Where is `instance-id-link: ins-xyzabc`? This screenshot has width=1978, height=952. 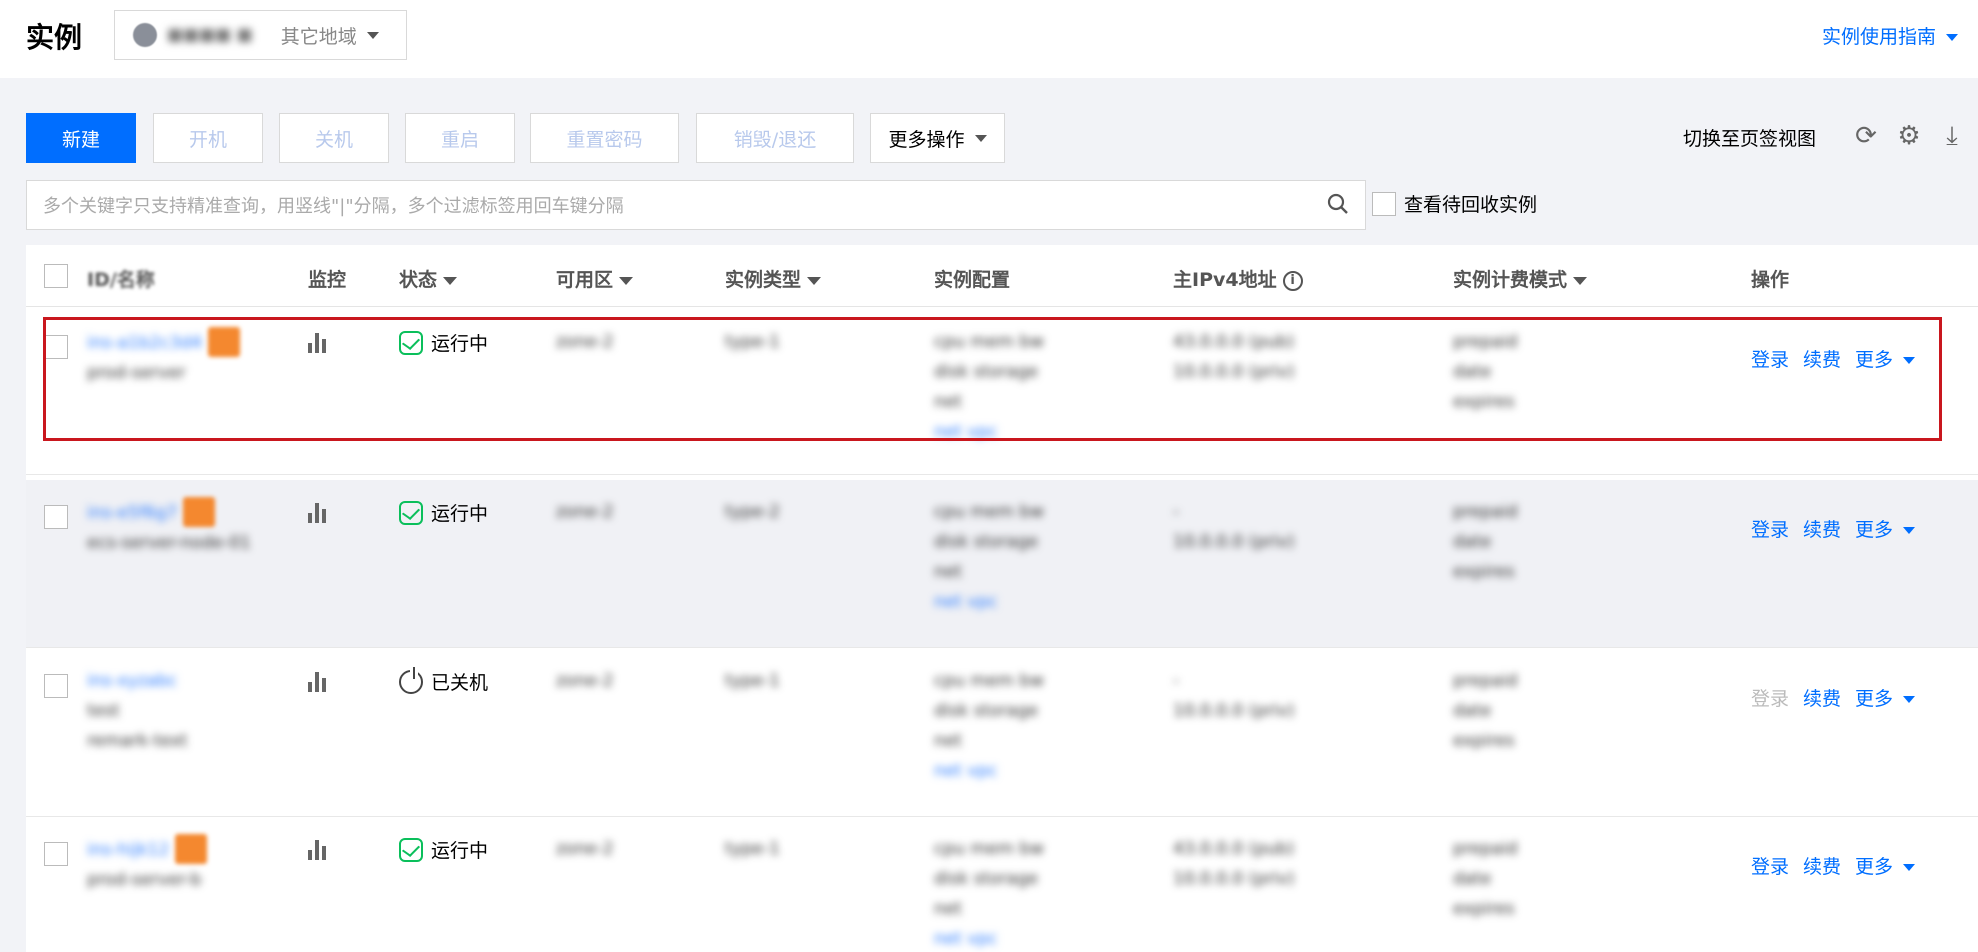
instance-id-link: ins-xyzabc is located at coordinates (132, 681).